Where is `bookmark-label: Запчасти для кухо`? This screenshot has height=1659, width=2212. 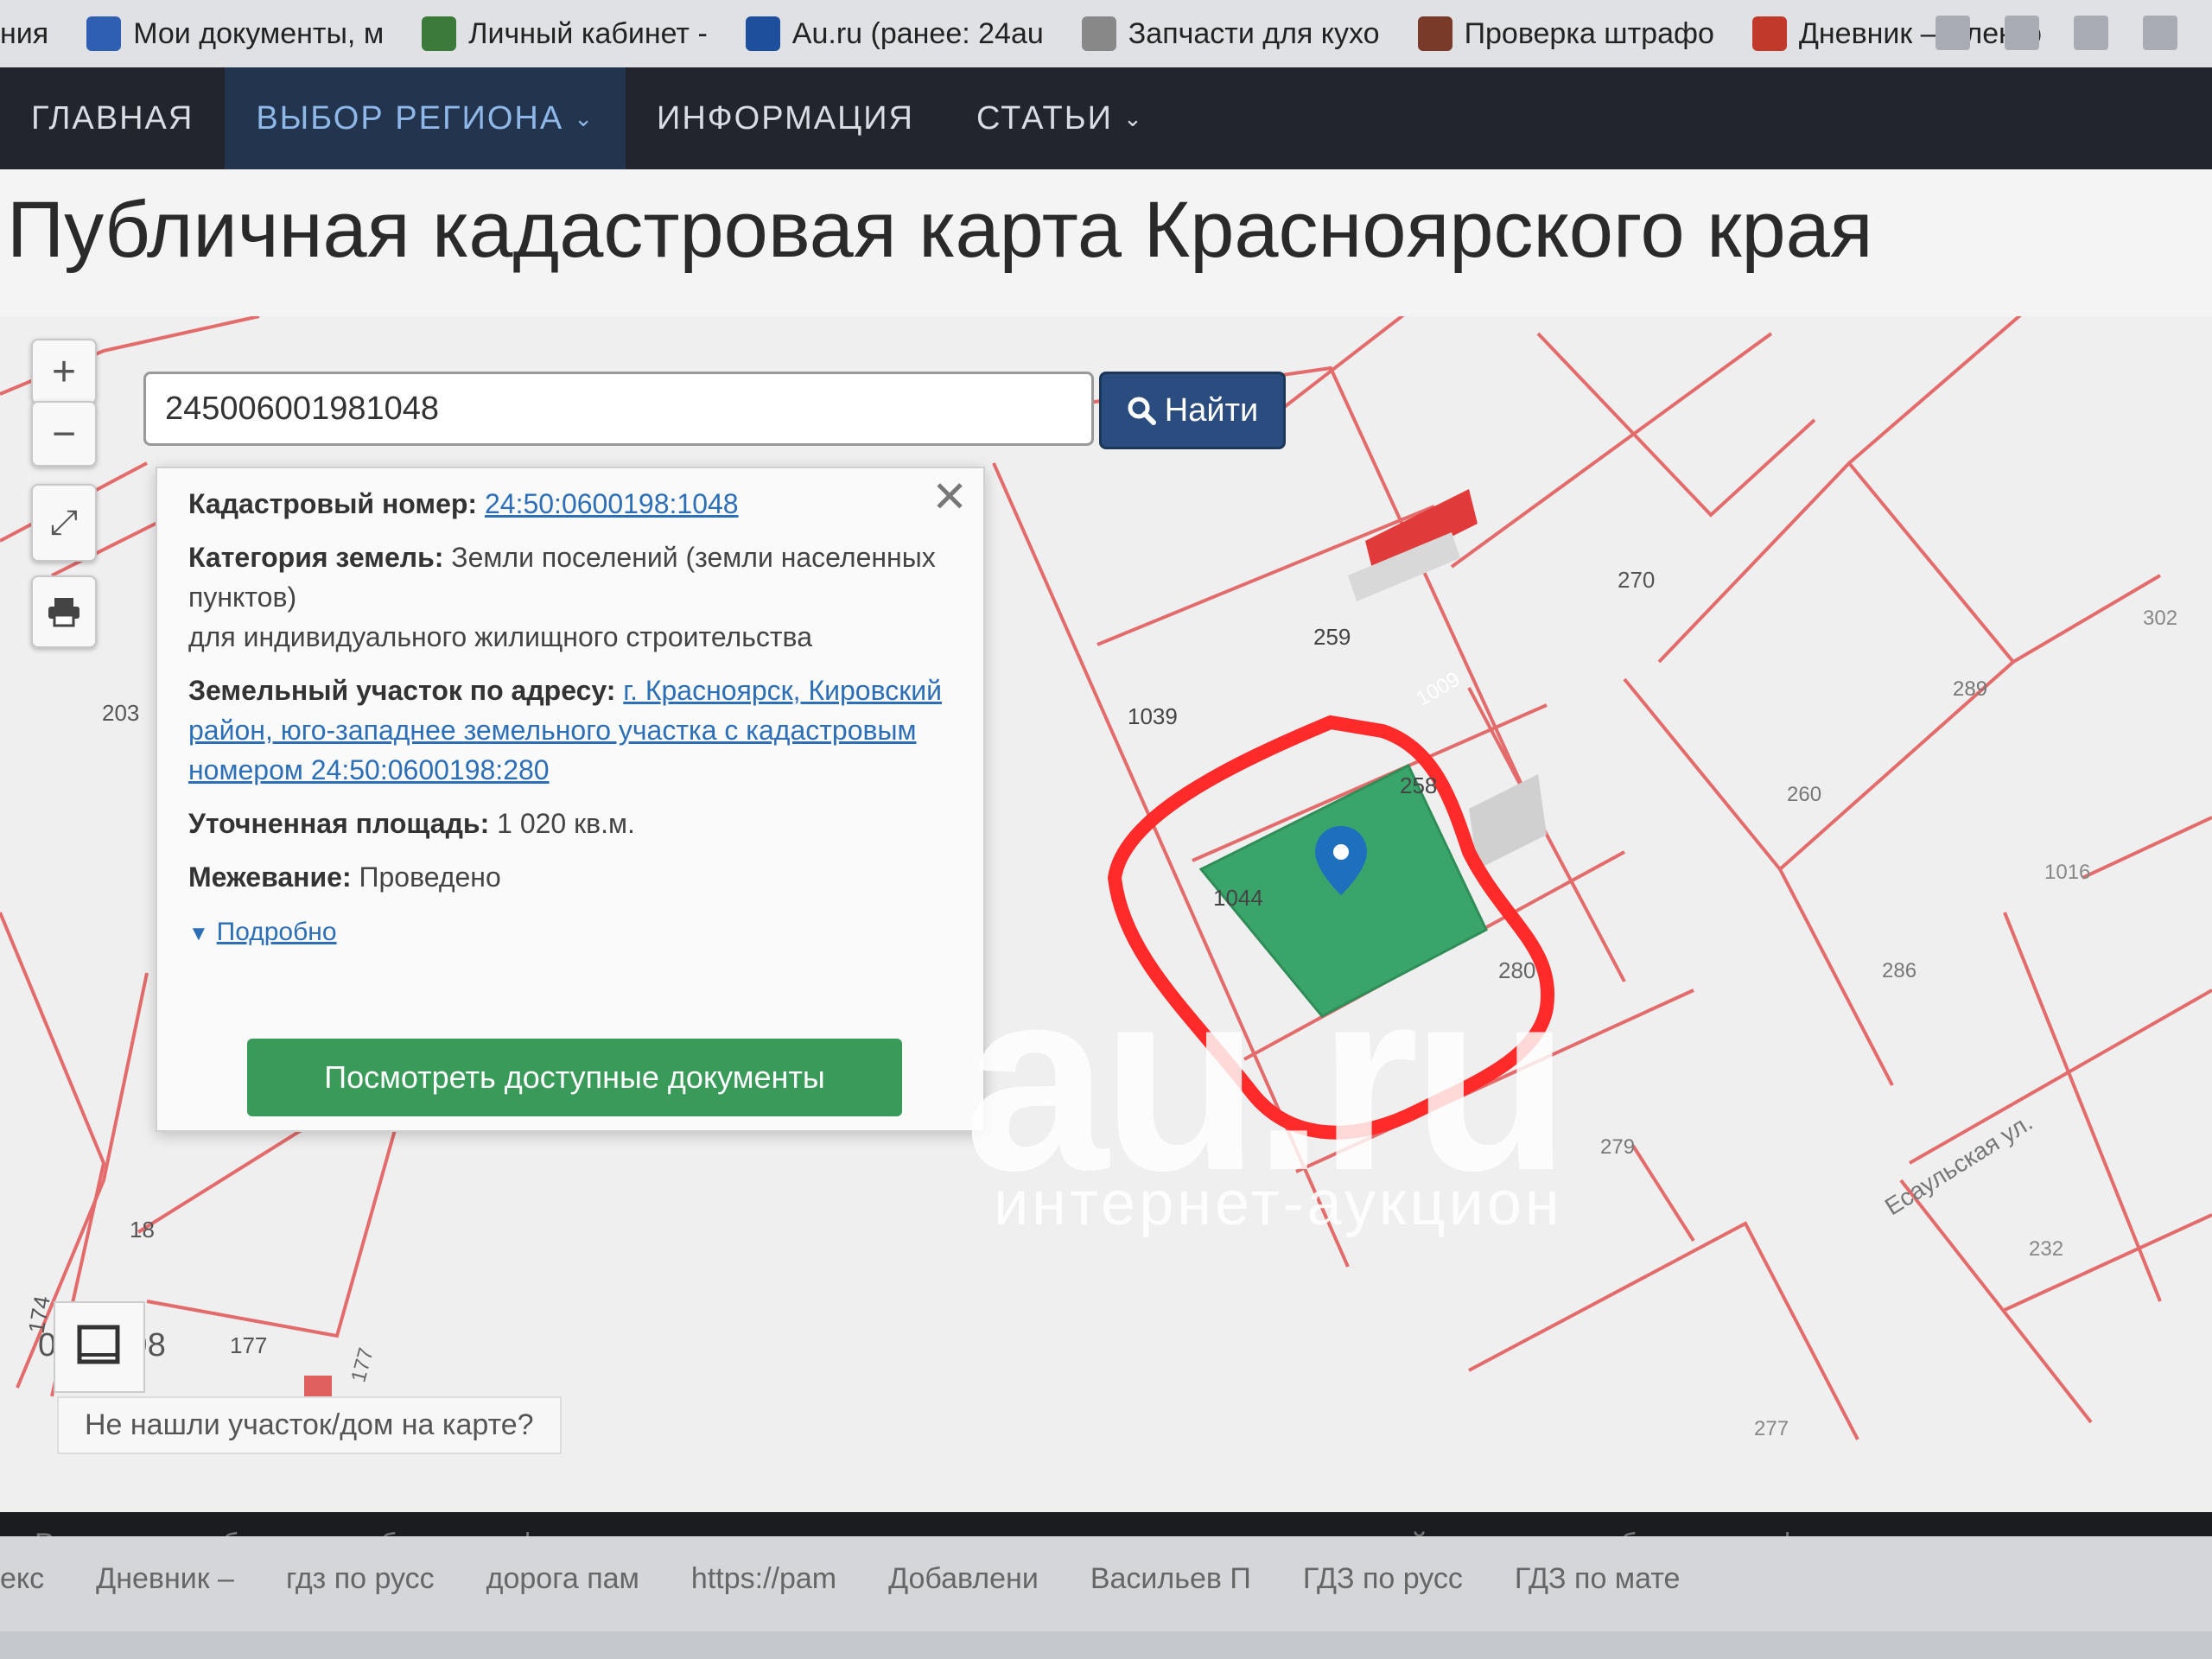 bookmark-label: Запчасти для кухо is located at coordinates (1254, 33).